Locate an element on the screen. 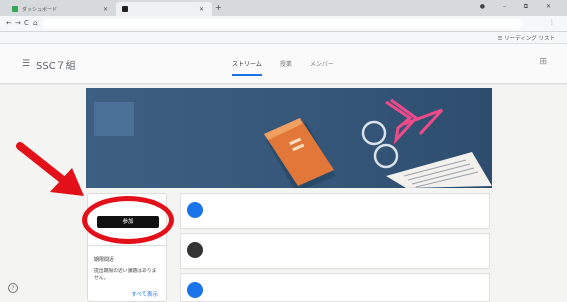 The width and height of the screenshot is (567, 302). reload-icon: C is located at coordinates (26, 23).